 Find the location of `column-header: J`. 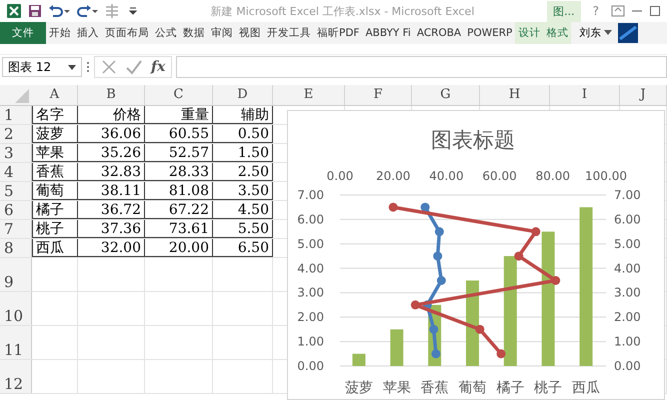

column-header: J is located at coordinates (643, 95).